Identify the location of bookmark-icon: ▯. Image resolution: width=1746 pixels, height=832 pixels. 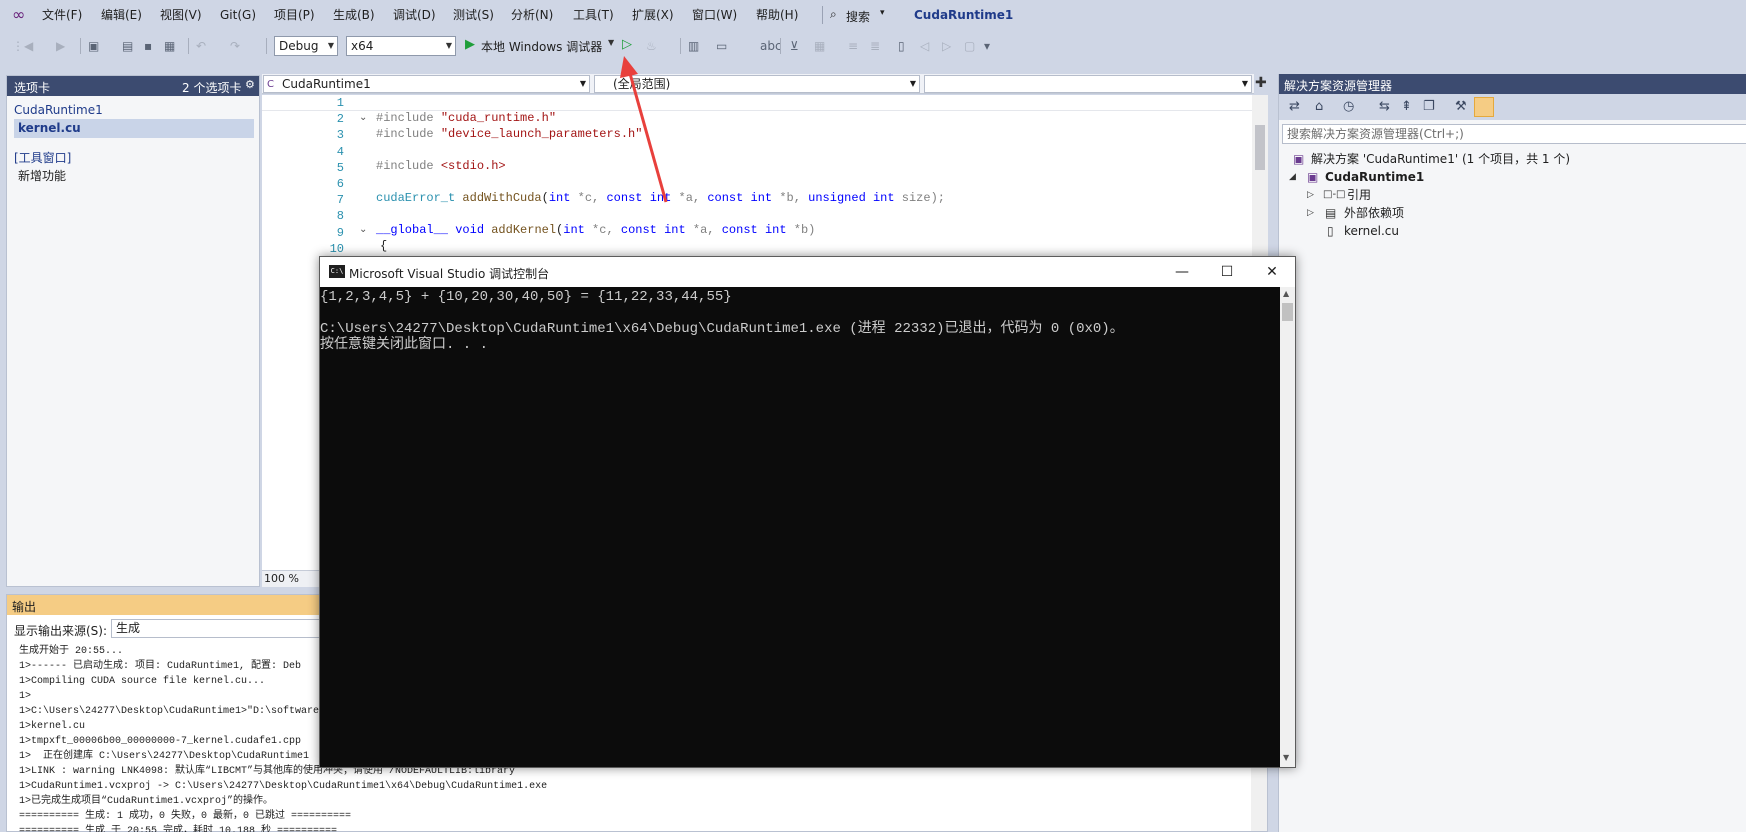
(901, 46).